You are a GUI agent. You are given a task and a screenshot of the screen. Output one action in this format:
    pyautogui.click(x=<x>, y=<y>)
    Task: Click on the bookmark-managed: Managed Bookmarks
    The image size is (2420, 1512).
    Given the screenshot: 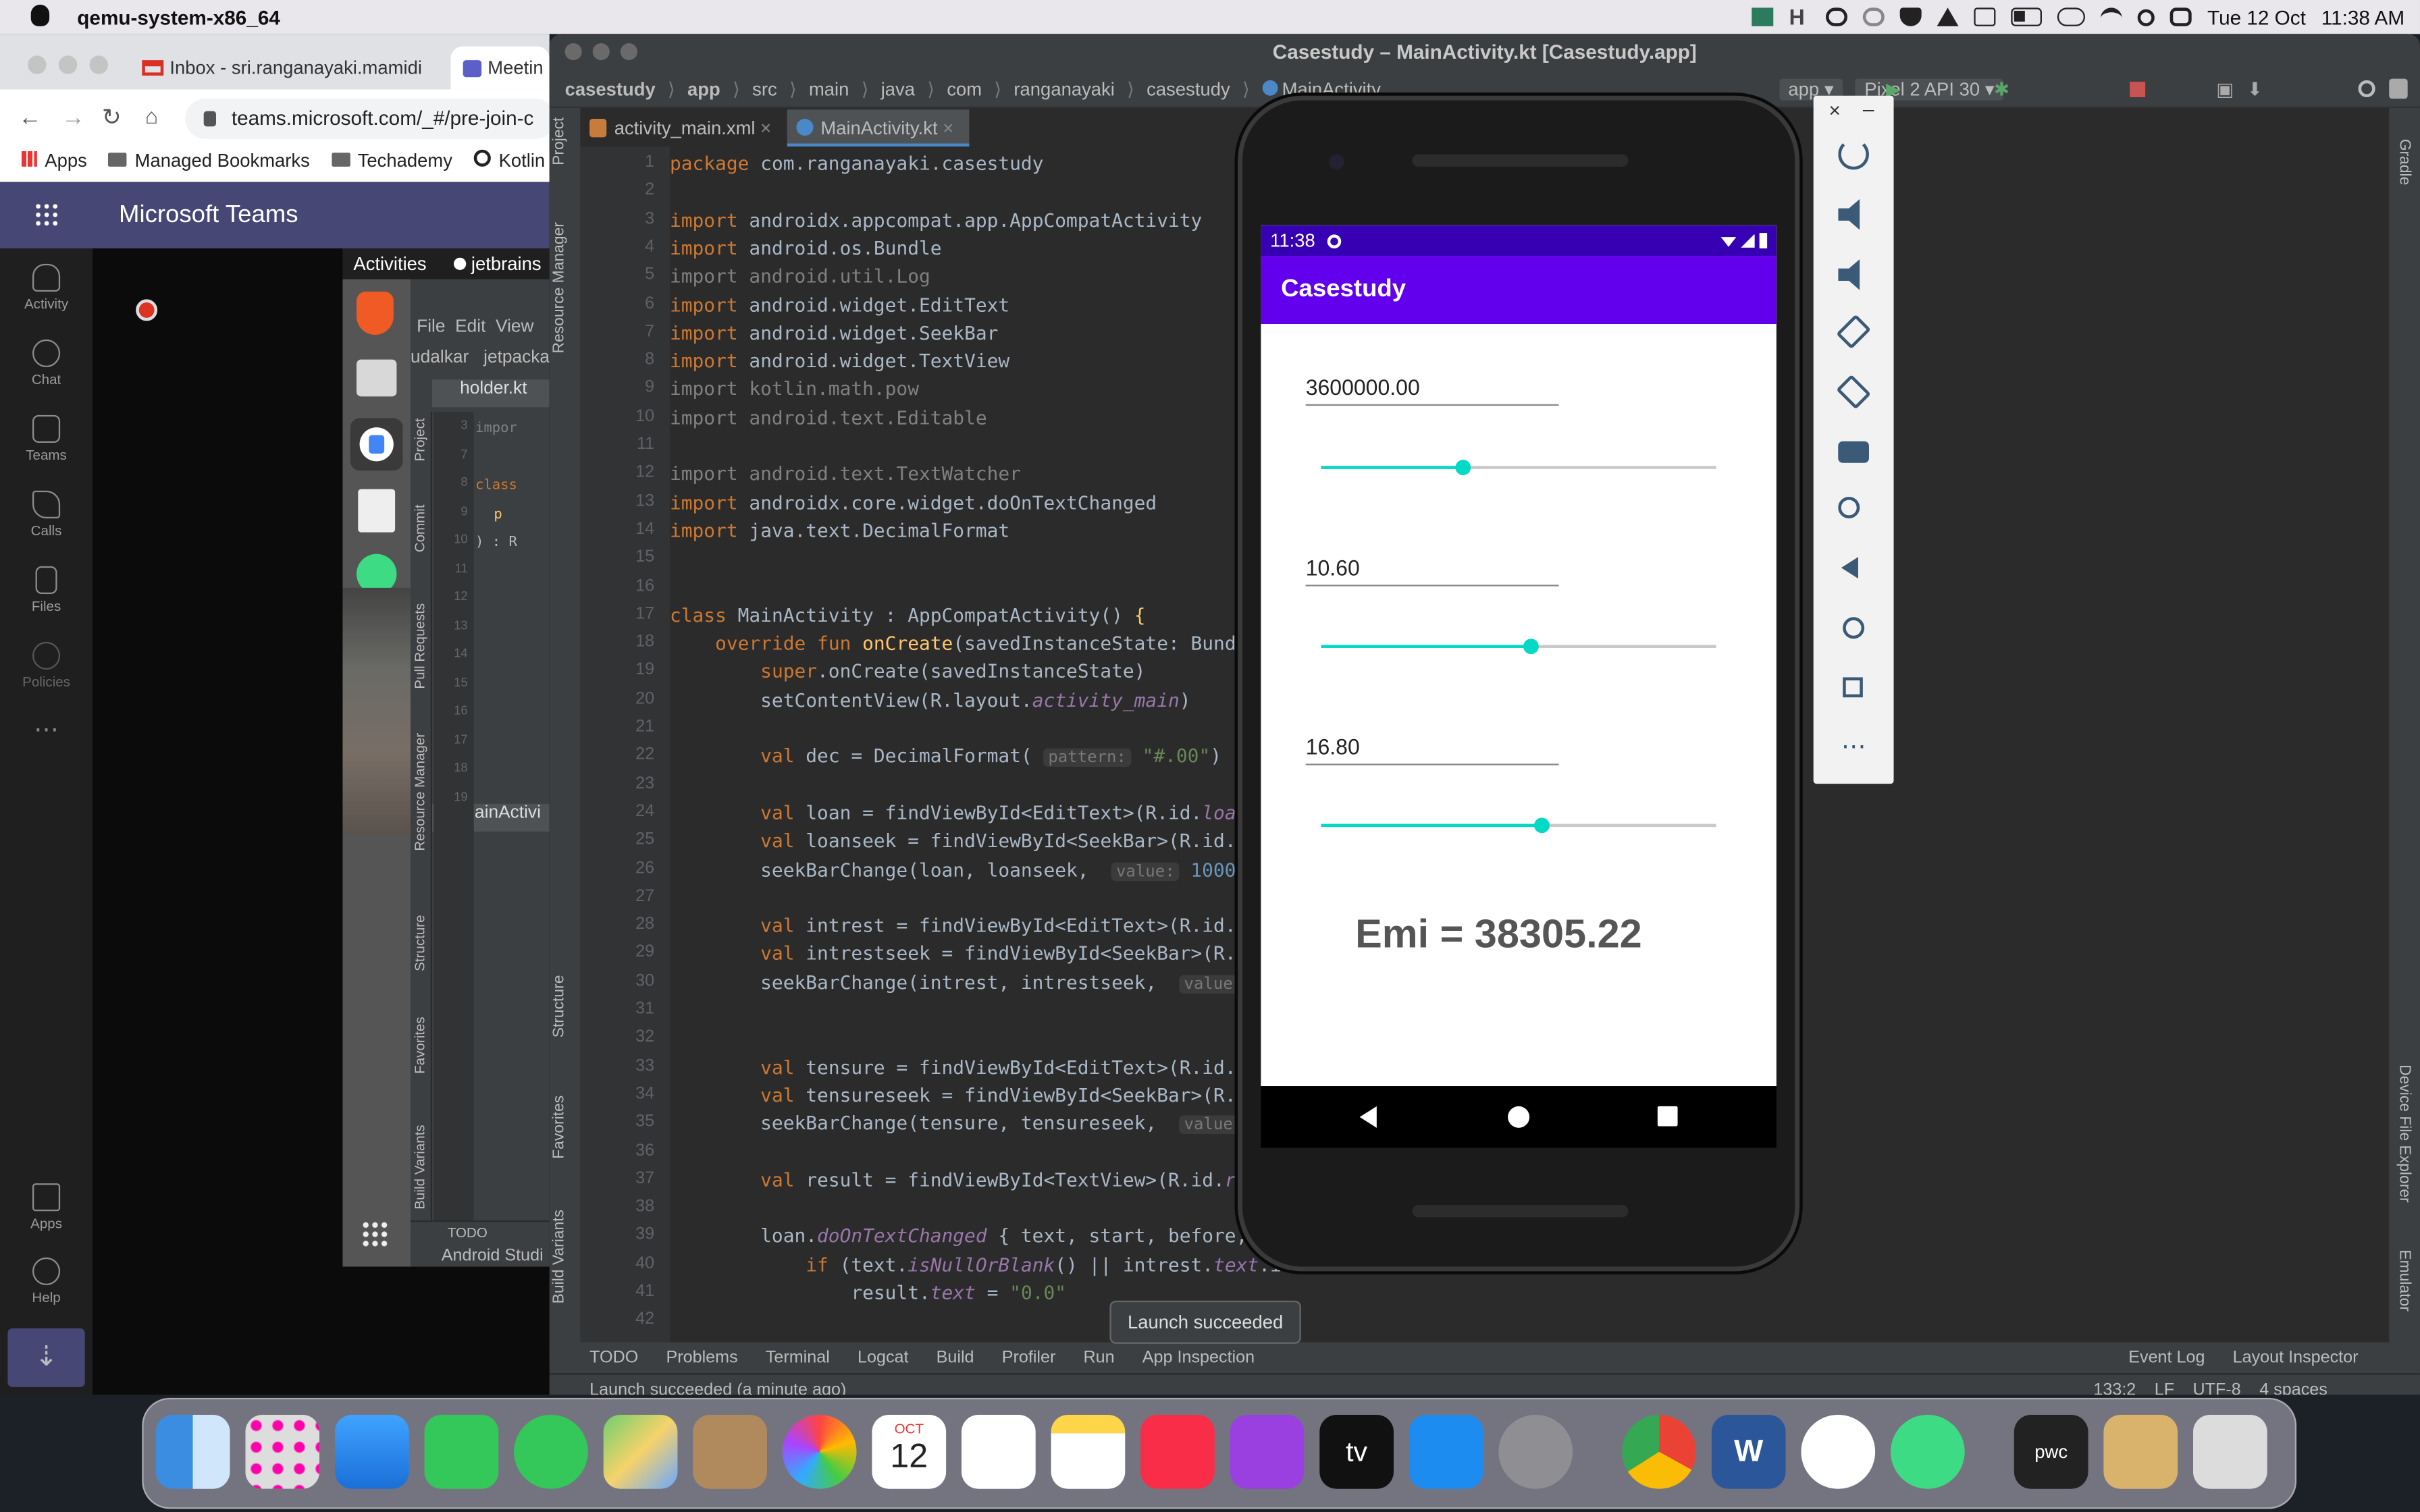 What is the action you would take?
    pyautogui.click(x=209, y=160)
    